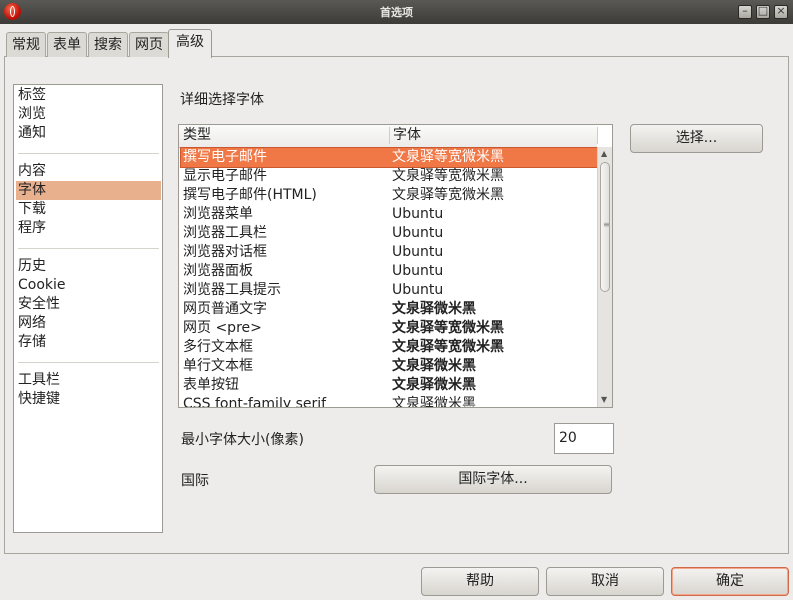 The width and height of the screenshot is (793, 600). What do you see at coordinates (605, 581) in the screenshot?
I see `cancel-button: 取消` at bounding box center [605, 581].